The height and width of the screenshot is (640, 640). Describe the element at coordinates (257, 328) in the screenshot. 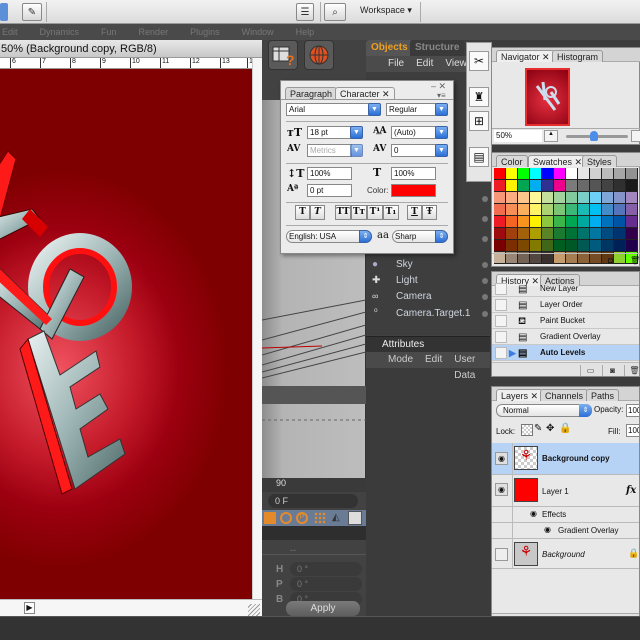

I see `vertical-scrollbar` at that location.